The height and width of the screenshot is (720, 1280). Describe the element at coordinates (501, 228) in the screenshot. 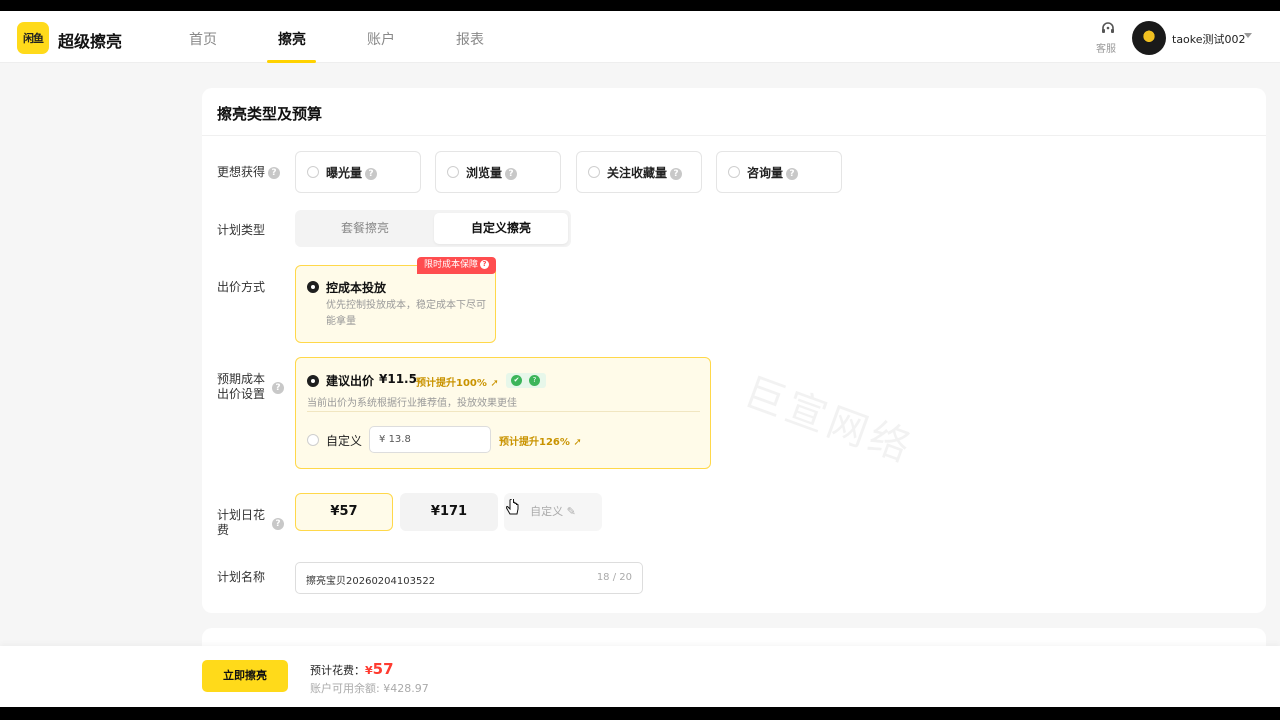

I see `plan-type-custom: 自定义擦亮` at that location.